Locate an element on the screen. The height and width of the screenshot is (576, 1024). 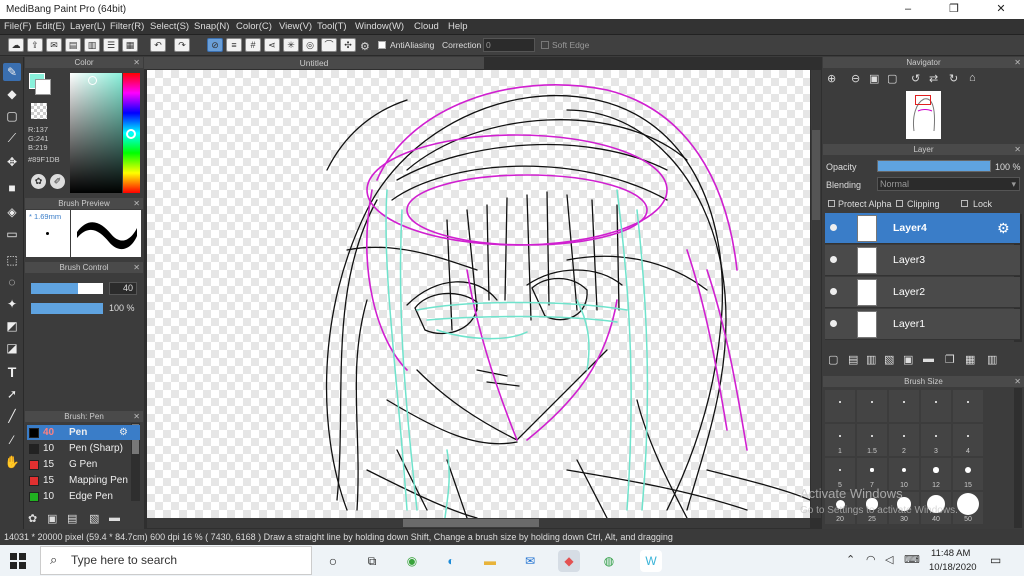
brush-size-cell: 1.5 is located at coordinates (872, 440).